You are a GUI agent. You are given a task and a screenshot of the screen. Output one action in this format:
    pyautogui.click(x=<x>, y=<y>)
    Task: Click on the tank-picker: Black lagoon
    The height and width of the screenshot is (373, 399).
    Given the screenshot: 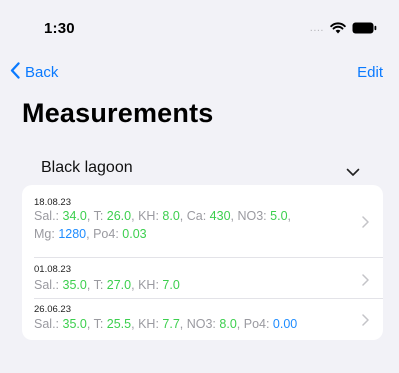 What is the action you would take?
    pyautogui.click(x=192, y=169)
    